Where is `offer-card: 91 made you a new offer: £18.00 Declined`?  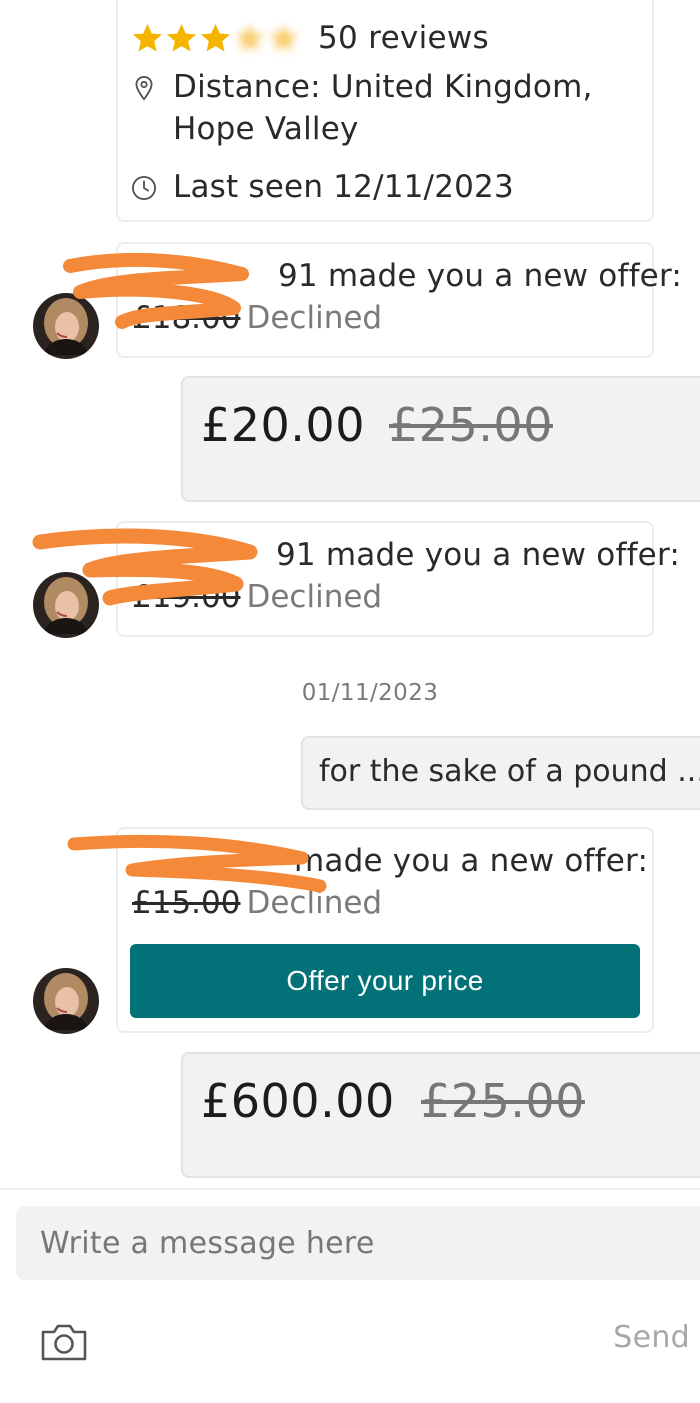 offer-card: 91 made you a new offer: £18.00 Declined is located at coordinates (399, 300).